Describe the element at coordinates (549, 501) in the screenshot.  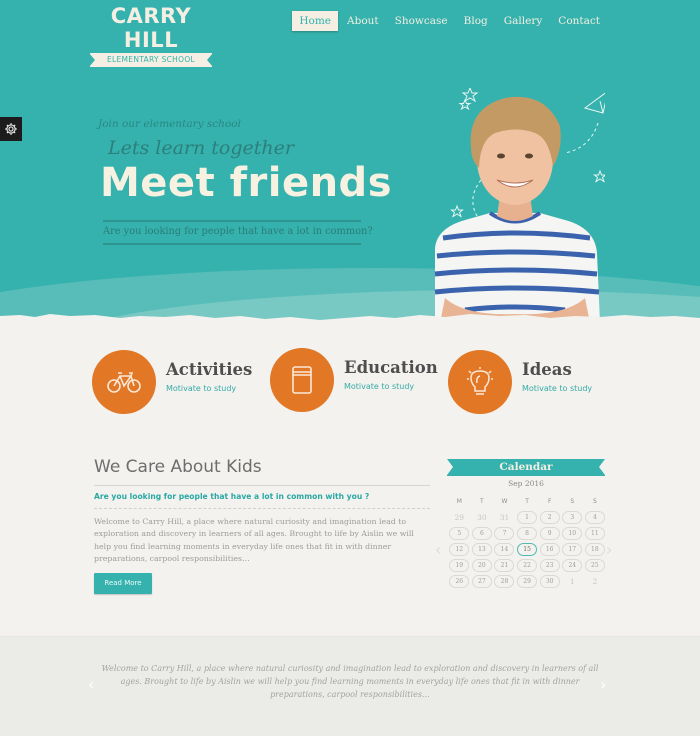
I see `weekday-label: F` at that location.